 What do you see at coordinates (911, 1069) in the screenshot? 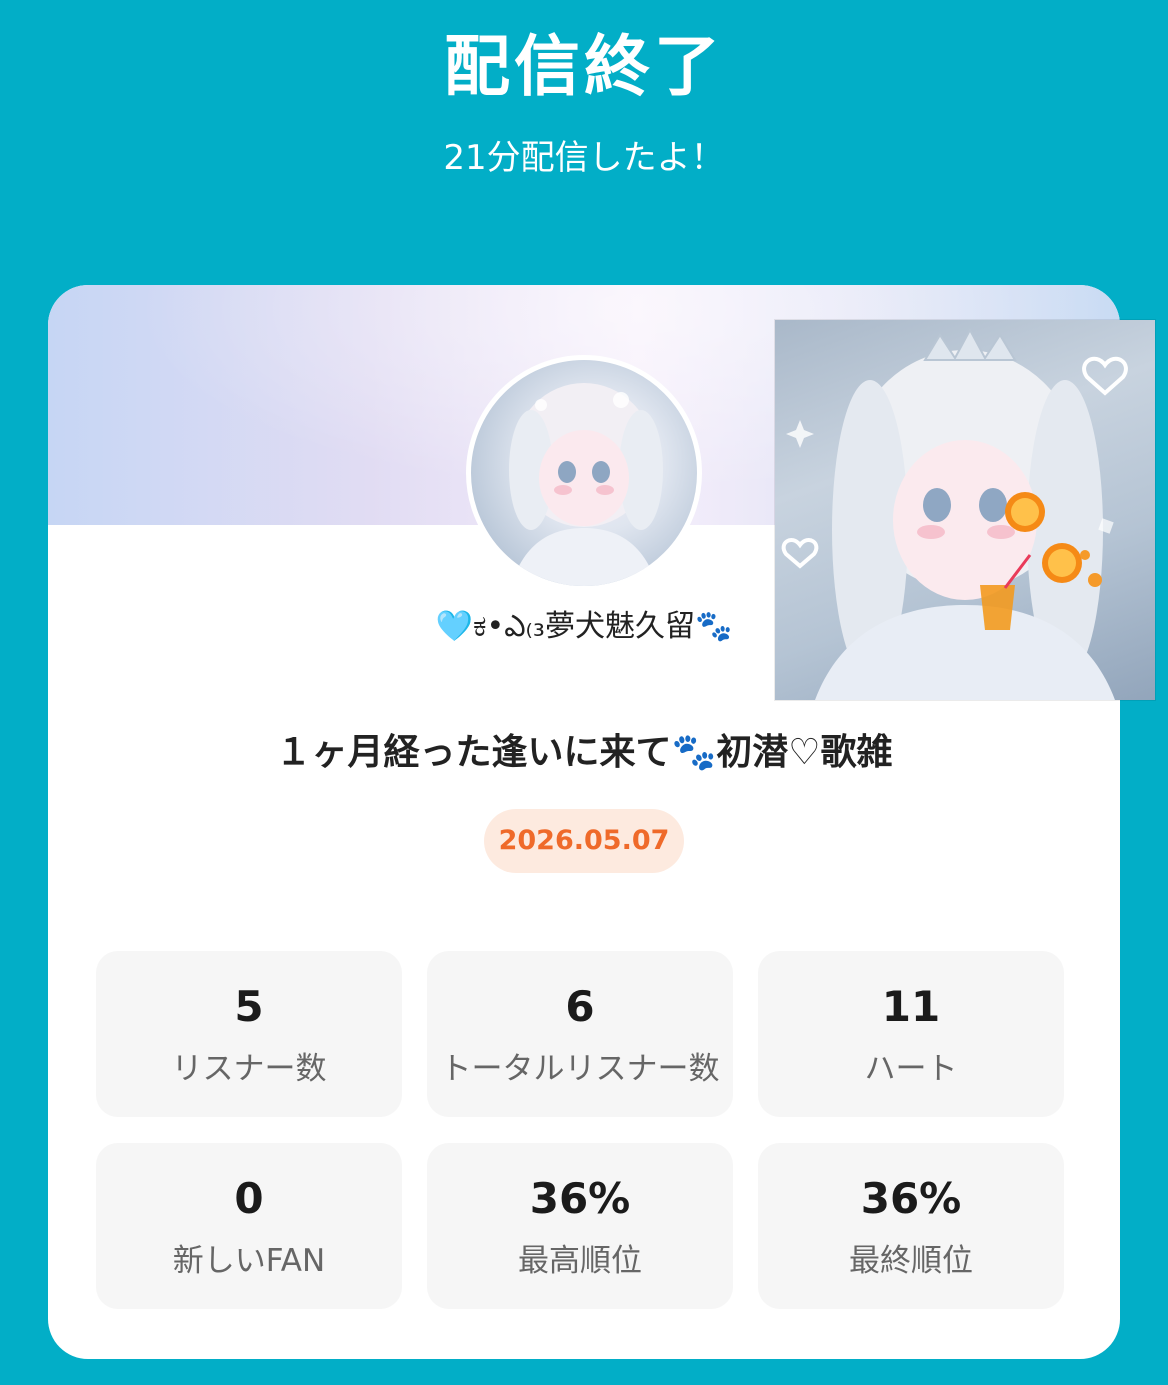
I see `stat-label: ハート` at bounding box center [911, 1069].